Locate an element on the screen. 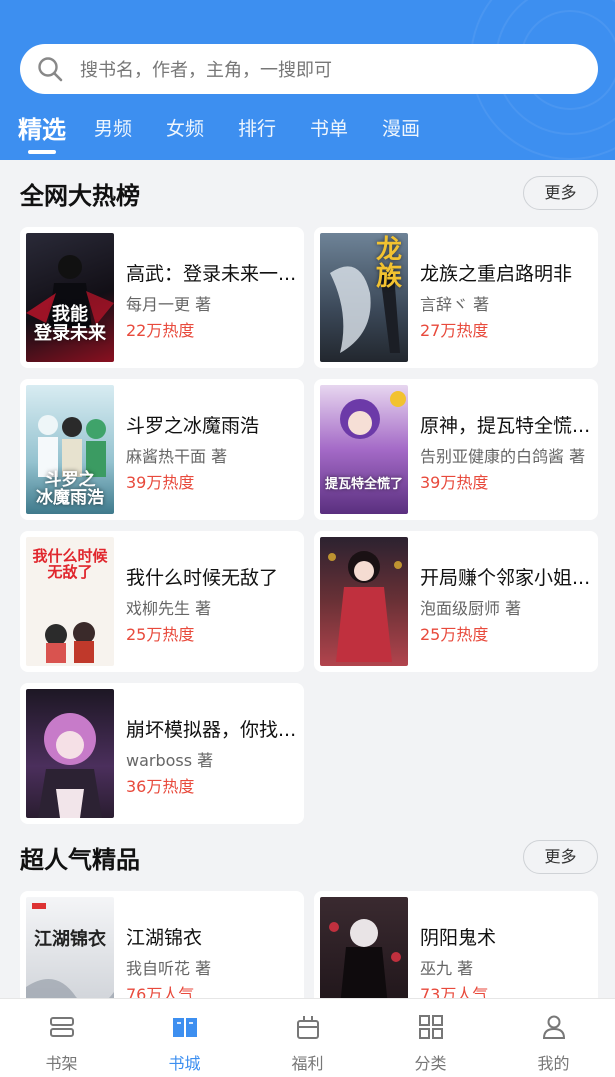 This screenshot has width=615, height=1077. book-cover: 龙族 is located at coordinates (364, 297).